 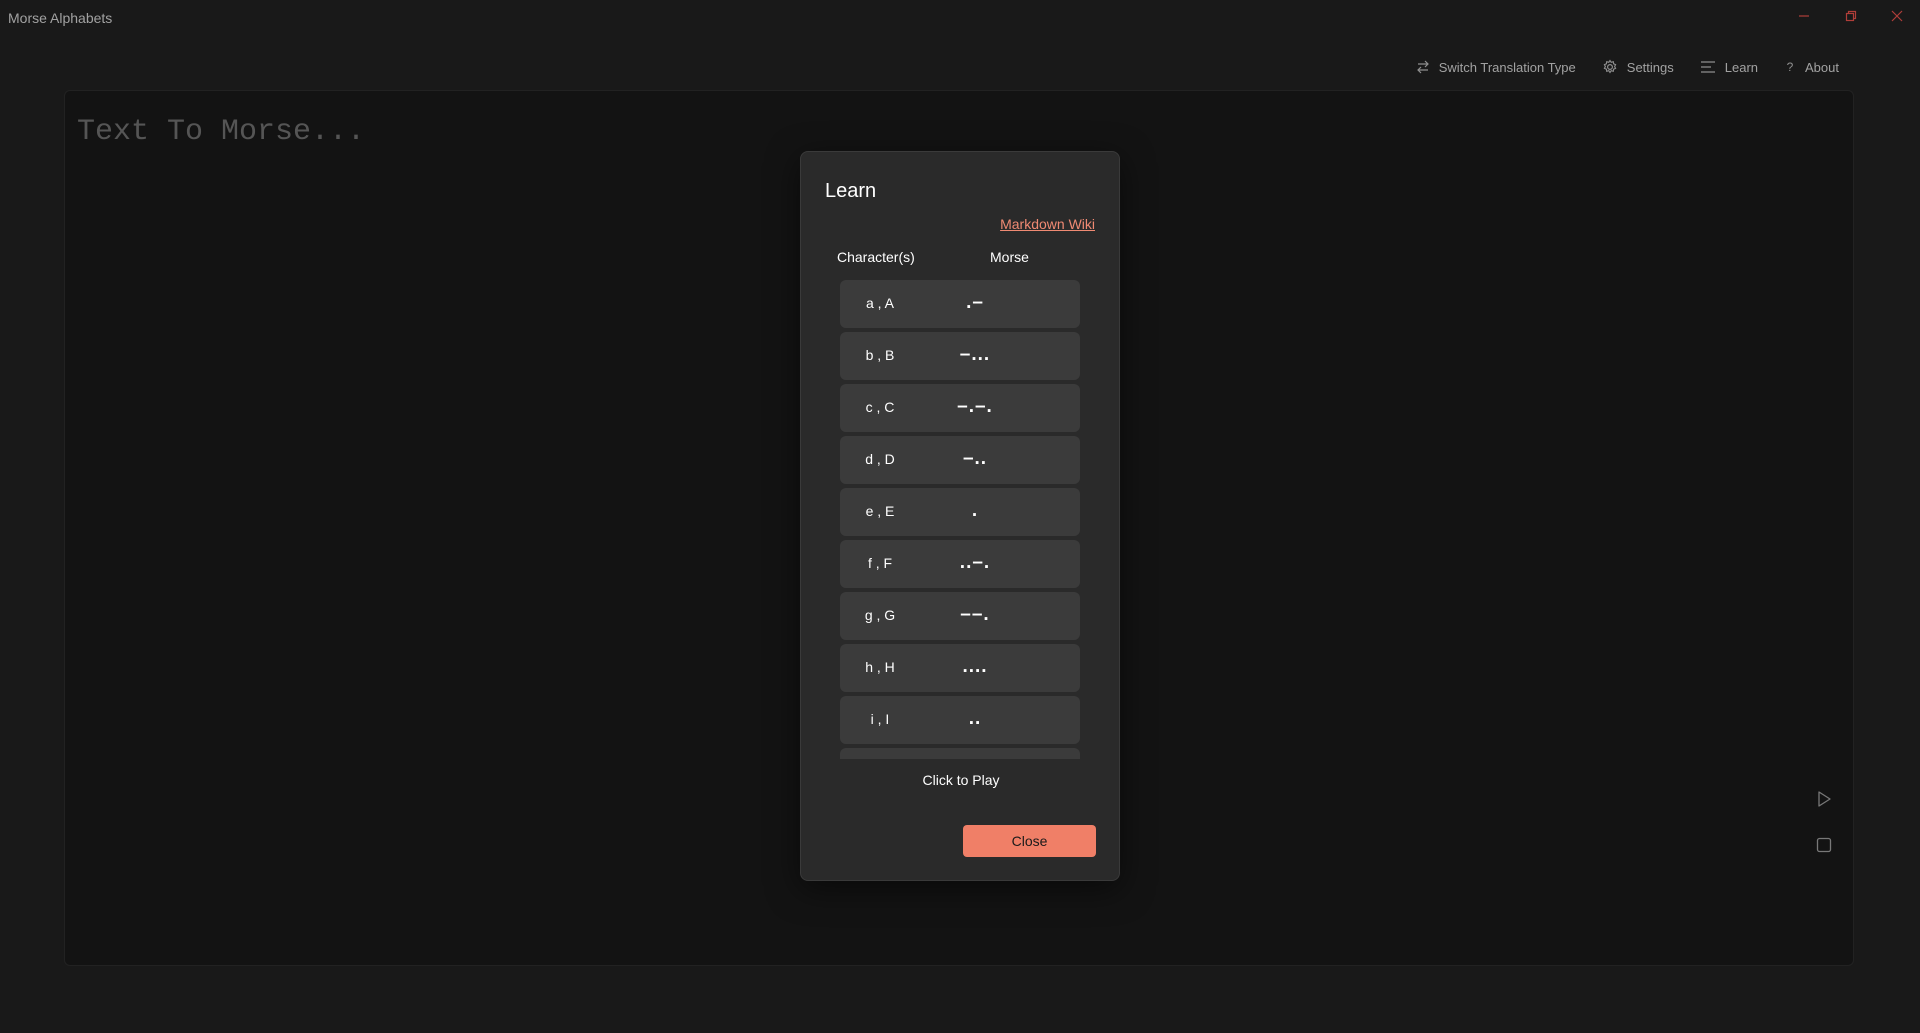 I want to click on list-item: f , F ..–., so click(x=960, y=564).